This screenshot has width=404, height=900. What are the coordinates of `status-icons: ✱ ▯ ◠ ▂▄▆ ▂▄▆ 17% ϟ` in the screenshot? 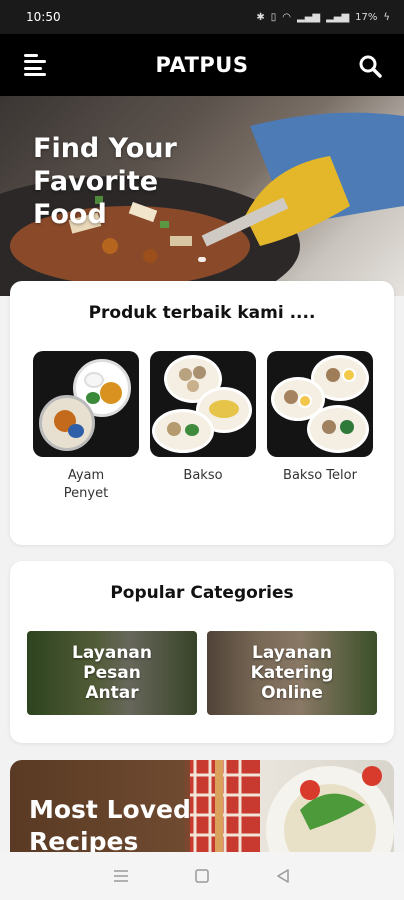 It's located at (323, 17).